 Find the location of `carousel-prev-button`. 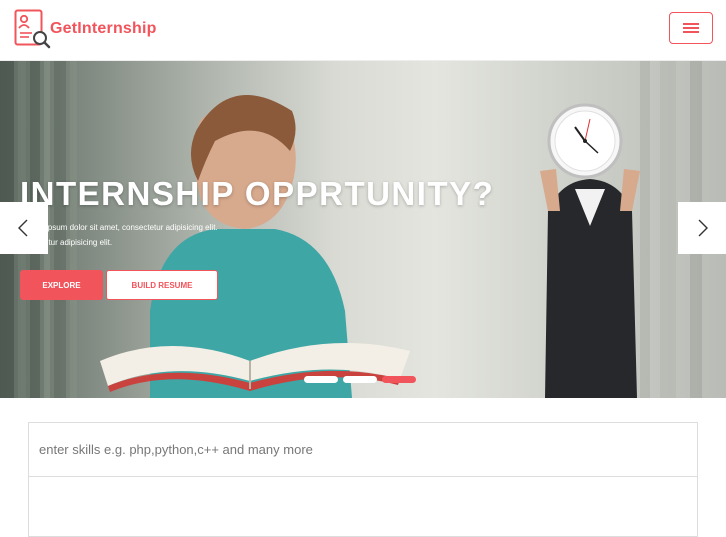

carousel-prev-button is located at coordinates (24, 228).